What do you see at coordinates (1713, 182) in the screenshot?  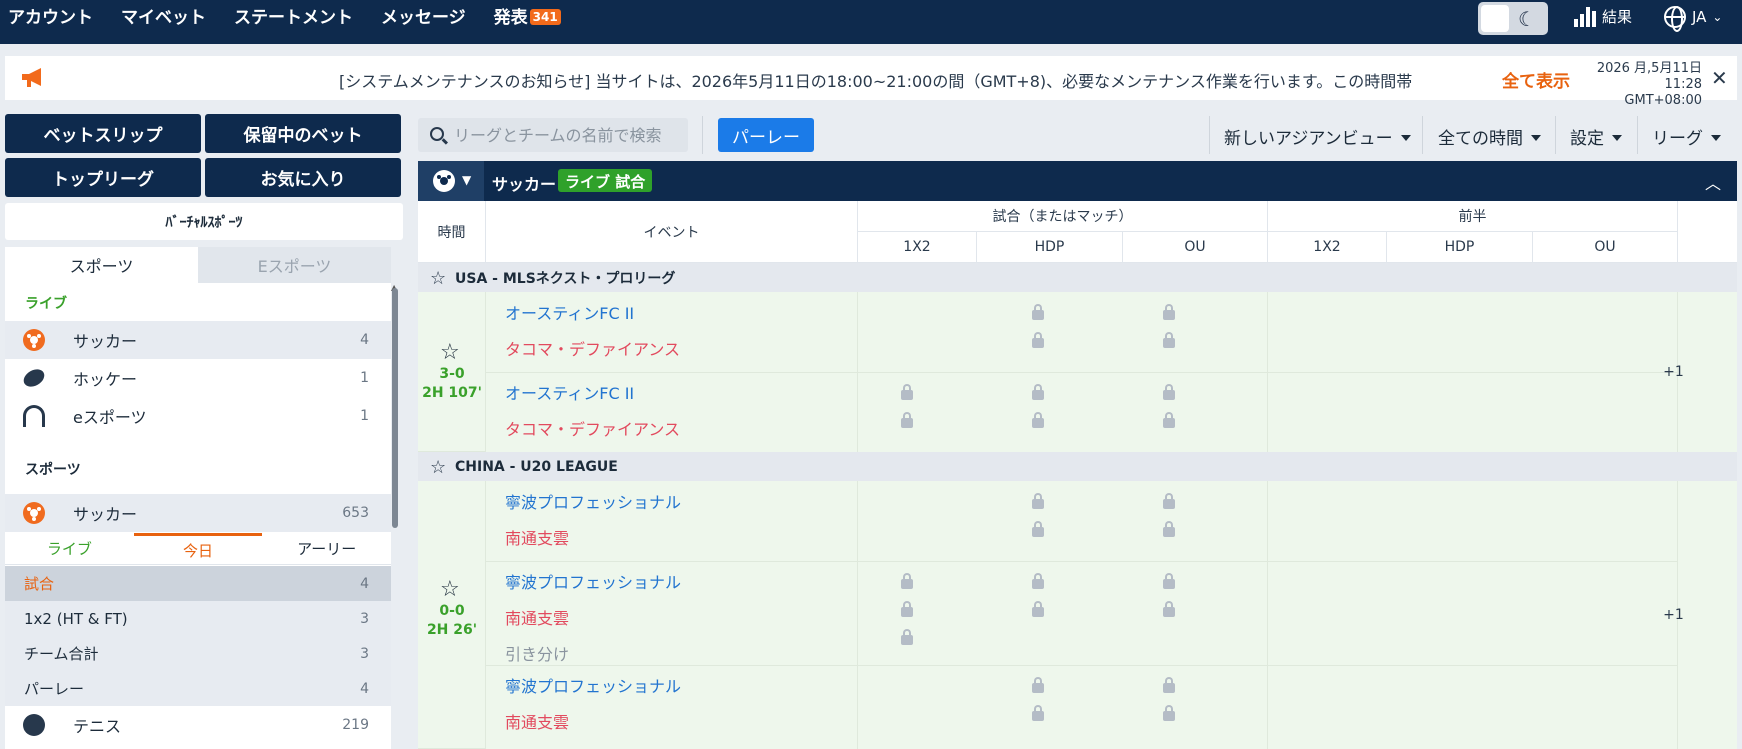 I see `chevron-up-icon: ︿` at bounding box center [1713, 182].